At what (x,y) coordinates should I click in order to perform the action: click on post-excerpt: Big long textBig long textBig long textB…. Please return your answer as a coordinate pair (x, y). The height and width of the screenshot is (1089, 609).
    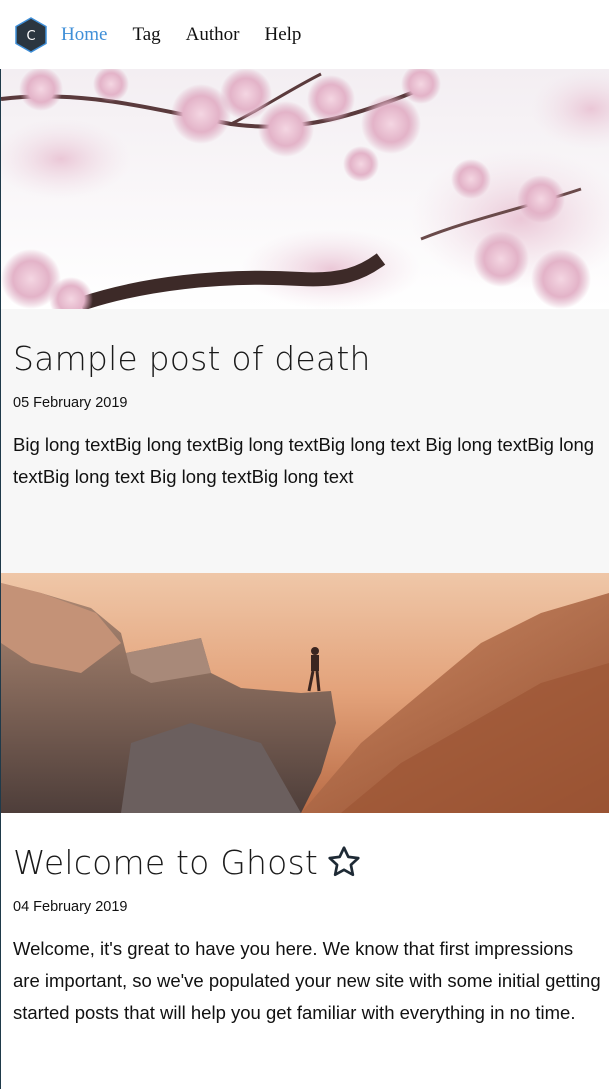
    Looking at the image, I should click on (304, 460).